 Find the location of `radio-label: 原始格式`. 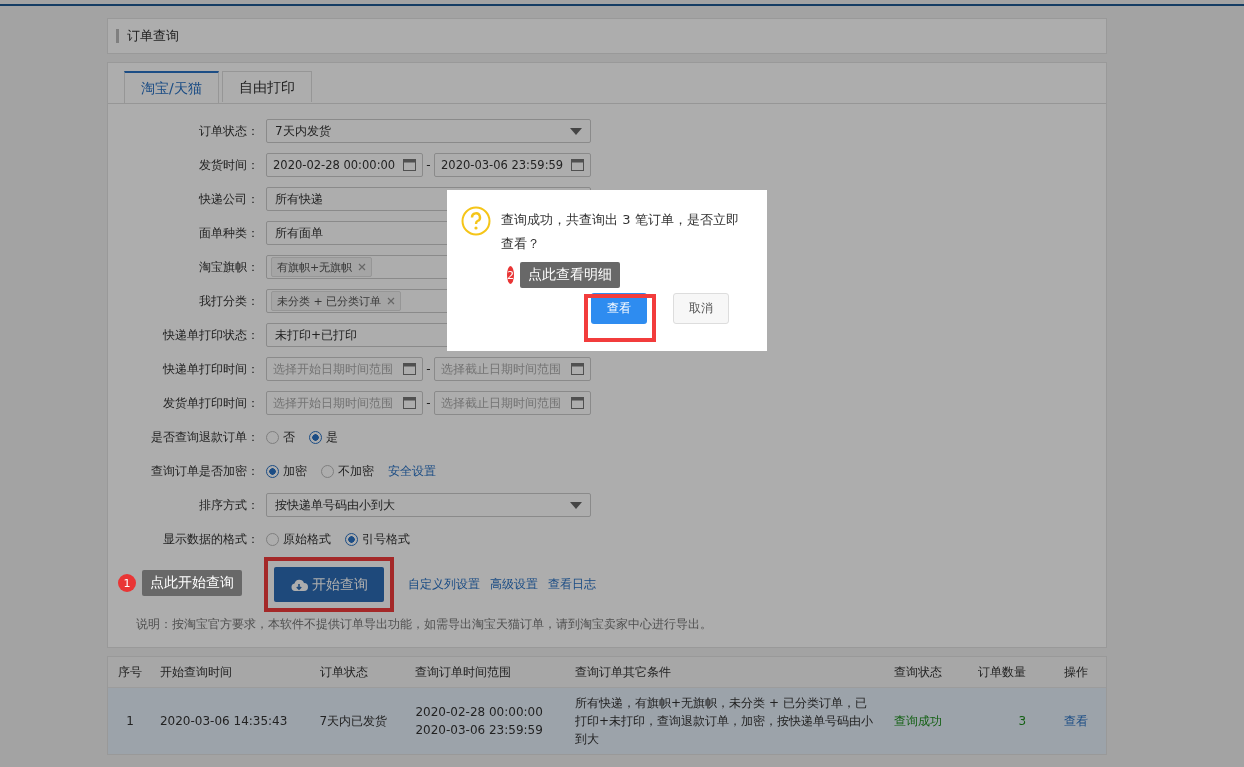

radio-label: 原始格式 is located at coordinates (307, 539).